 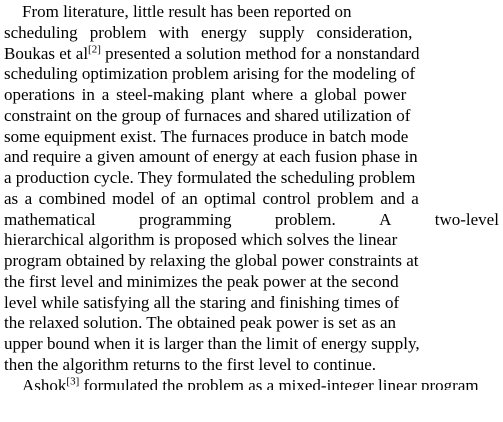 I want to click on word: A, so click(x=385, y=219).